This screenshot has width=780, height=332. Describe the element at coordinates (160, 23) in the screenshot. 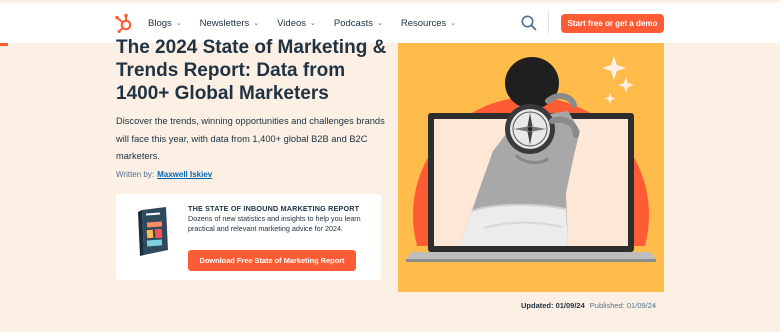

I see `nav-item-label: Blogs` at that location.